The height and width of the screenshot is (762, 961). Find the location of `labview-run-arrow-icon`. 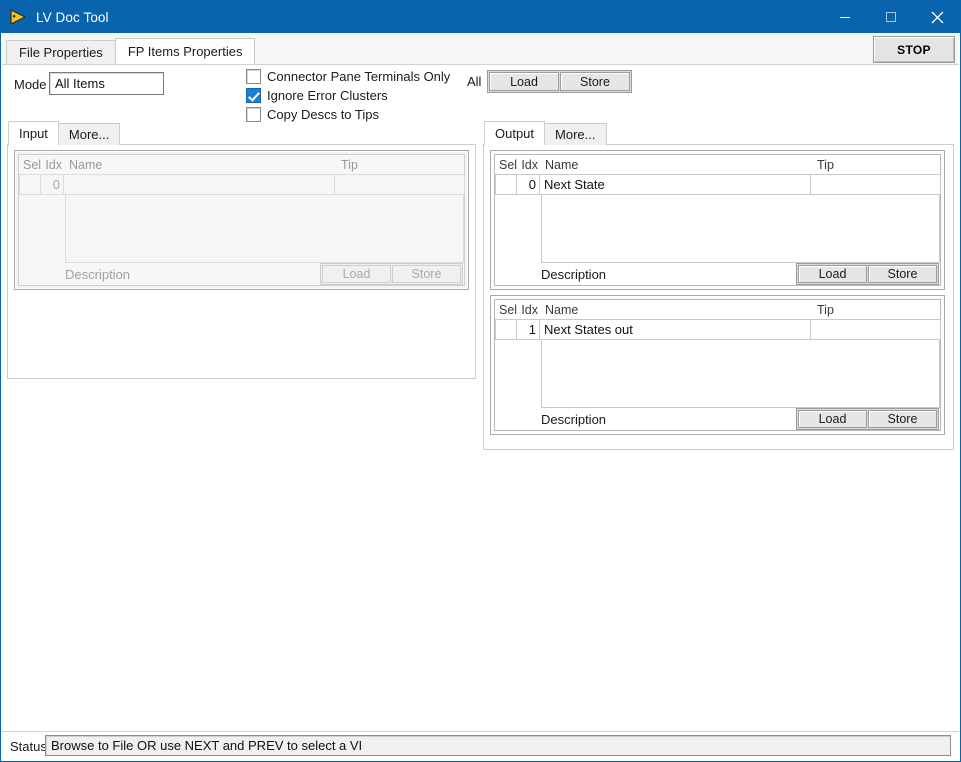

labview-run-arrow-icon is located at coordinates (18, 17).